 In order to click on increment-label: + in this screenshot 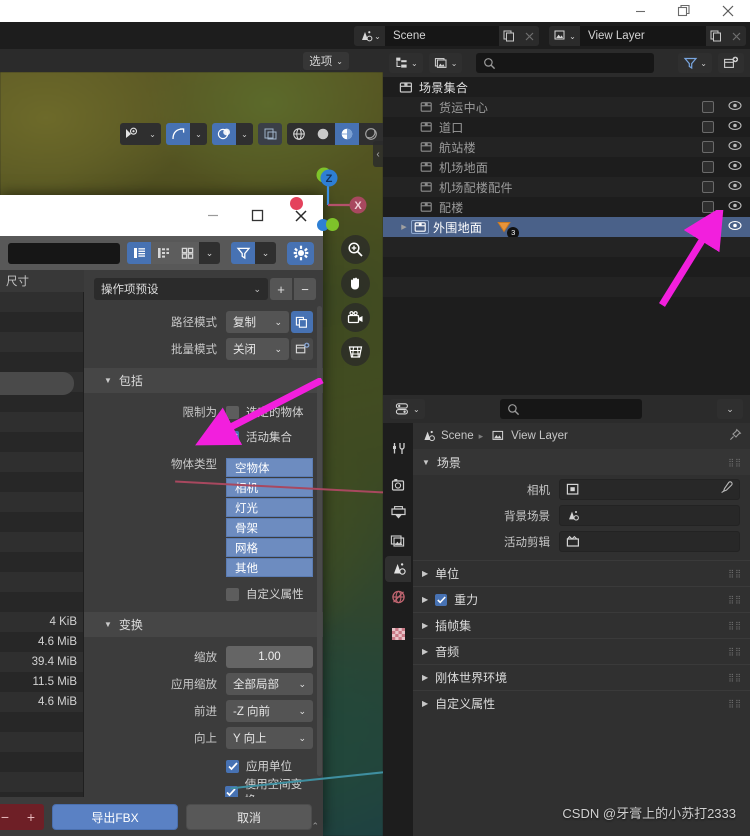, I will do `click(31, 817)`.